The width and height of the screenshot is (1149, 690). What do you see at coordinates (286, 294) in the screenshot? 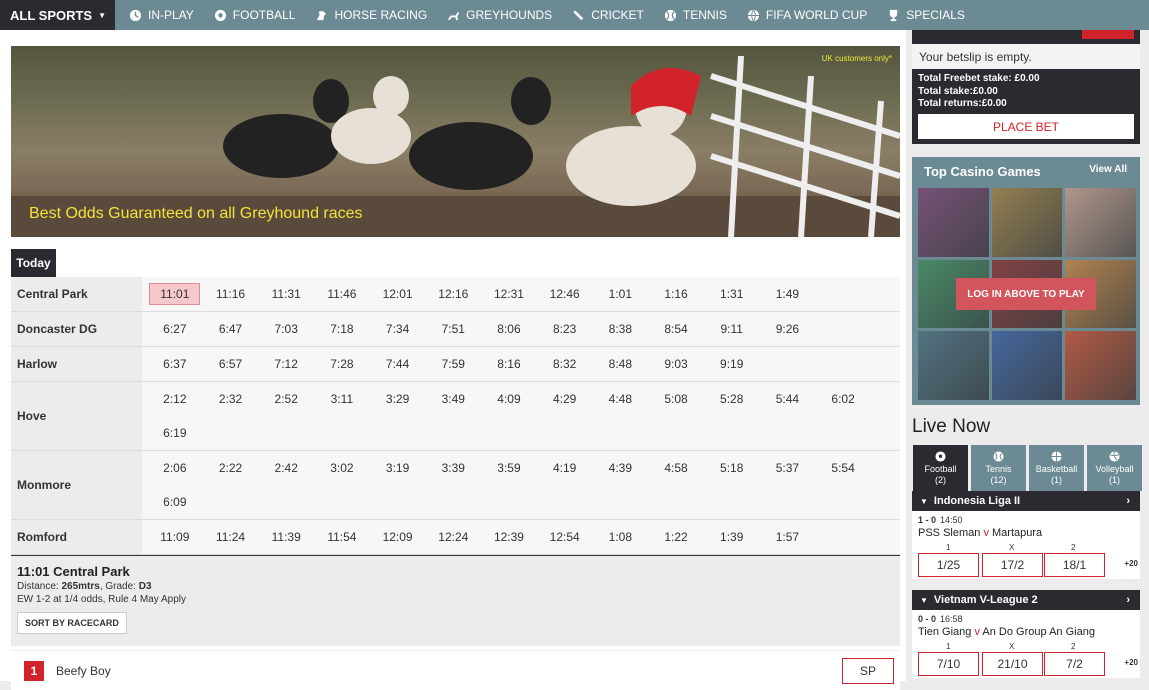
I see `race-time-link: 11:31` at bounding box center [286, 294].